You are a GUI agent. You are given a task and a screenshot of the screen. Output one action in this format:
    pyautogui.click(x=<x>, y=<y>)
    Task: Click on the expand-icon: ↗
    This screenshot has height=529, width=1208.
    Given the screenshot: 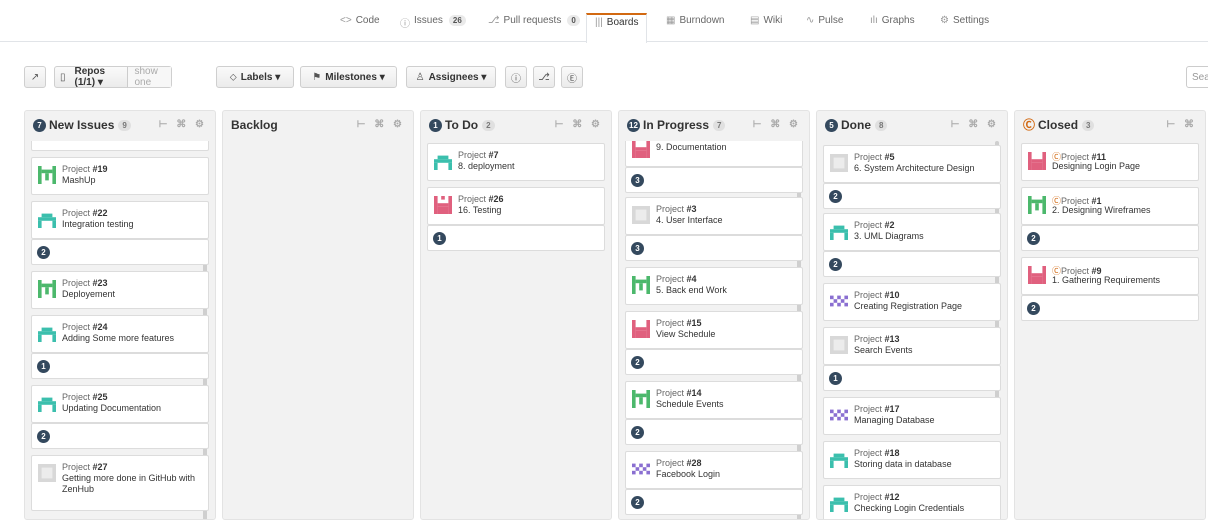 What is the action you would take?
    pyautogui.click(x=35, y=77)
    